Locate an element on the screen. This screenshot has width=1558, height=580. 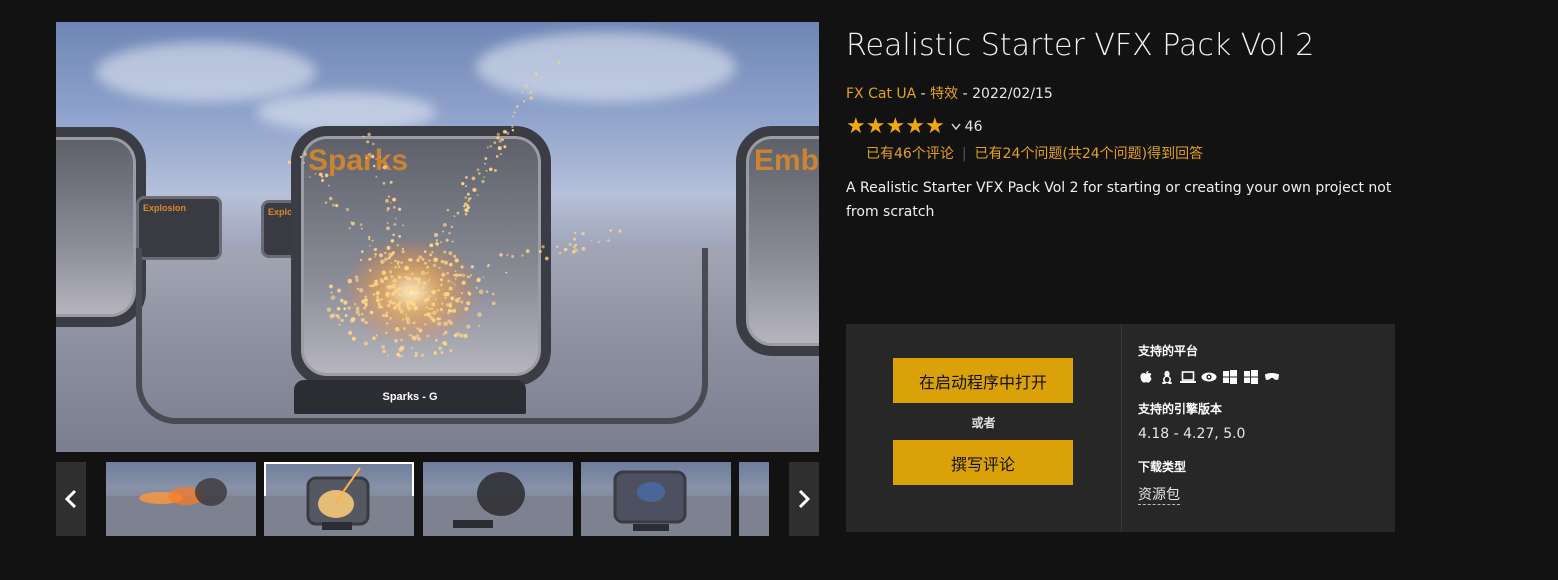
action-buttons-area: 在启动程序中打开 或者 撰写评论 is located at coordinates (984, 428).